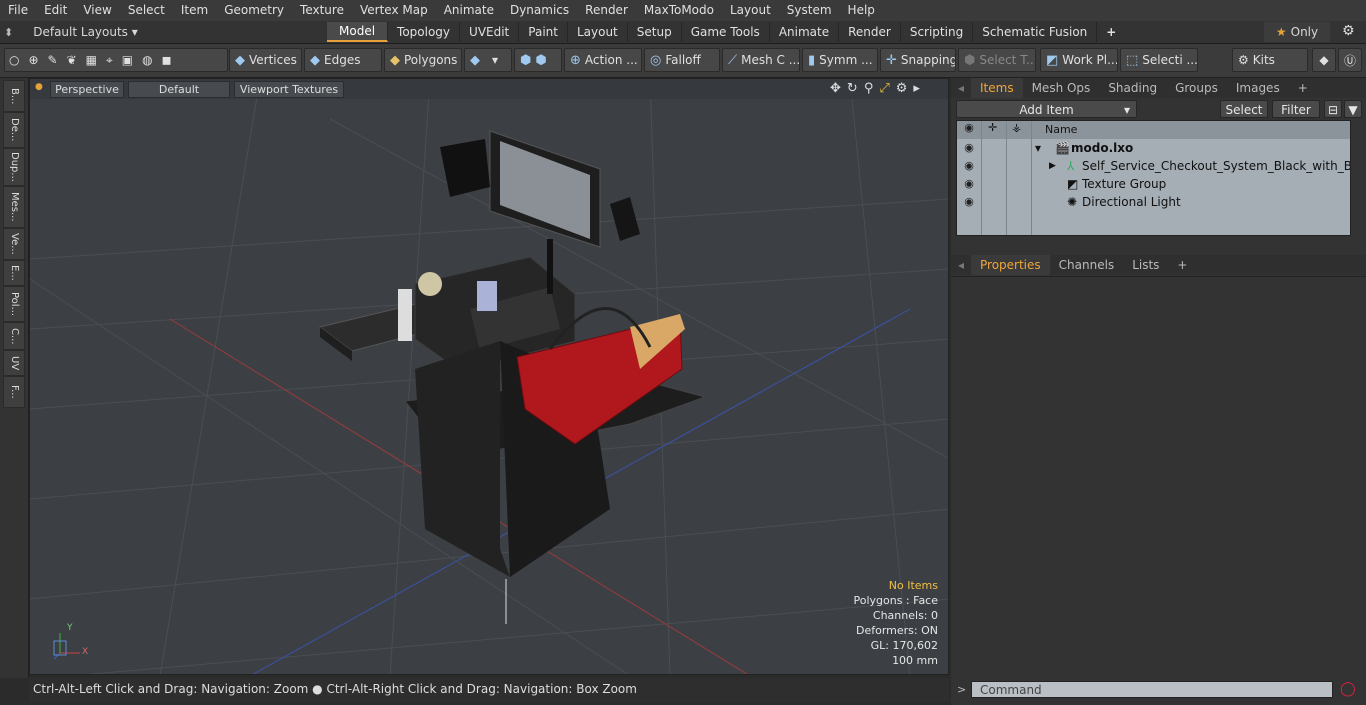  Describe the element at coordinates (194, 10) in the screenshot. I see `menu-item: Item` at that location.